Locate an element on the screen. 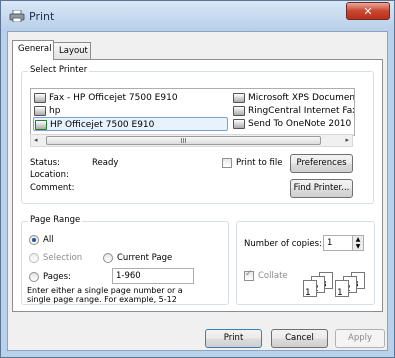  printer-name: RingCentral Internet Fax is located at coordinates (301, 111).